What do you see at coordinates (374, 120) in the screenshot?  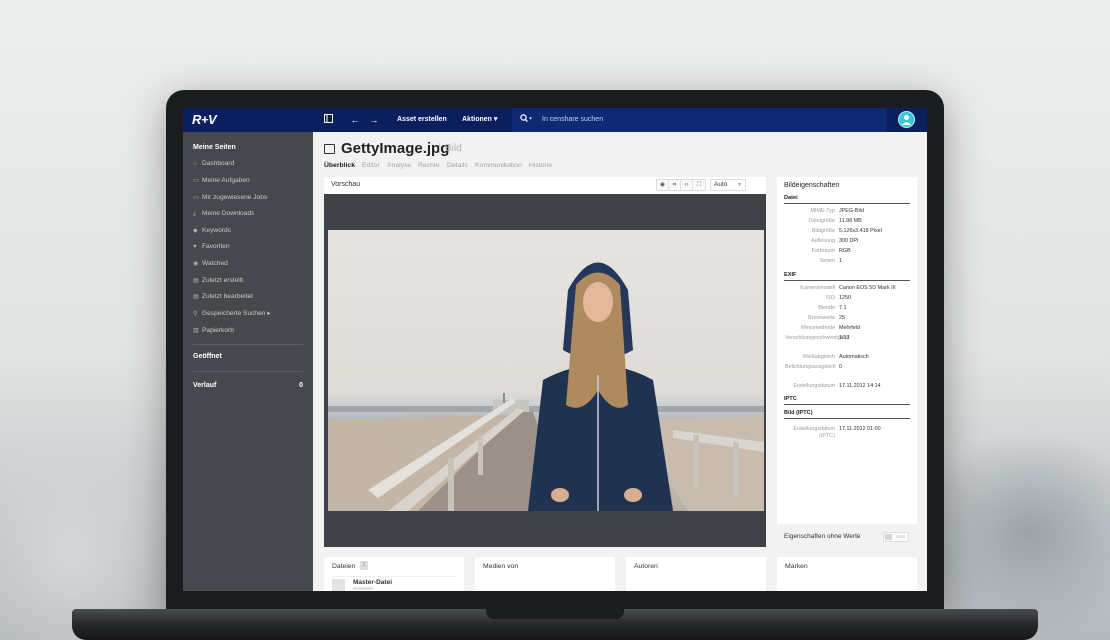 I see `arrow-right-icon: →` at bounding box center [374, 120].